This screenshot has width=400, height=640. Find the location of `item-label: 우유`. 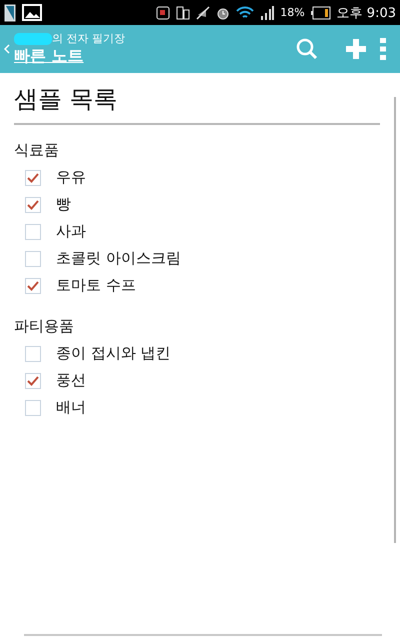

item-label: 우유 is located at coordinates (71, 177).